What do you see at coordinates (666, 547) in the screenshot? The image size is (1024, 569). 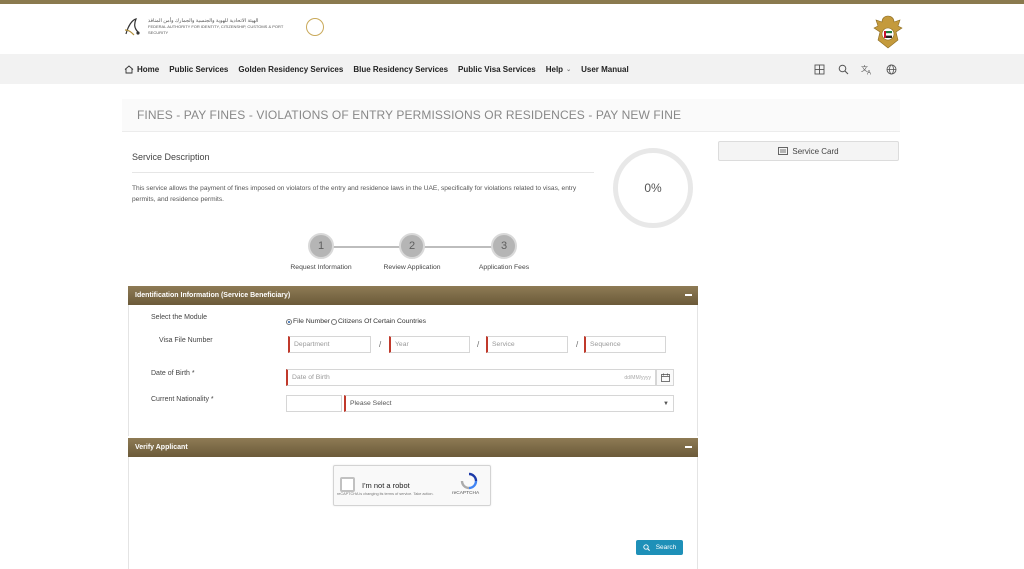 I see `search-button-label: Search` at bounding box center [666, 547].